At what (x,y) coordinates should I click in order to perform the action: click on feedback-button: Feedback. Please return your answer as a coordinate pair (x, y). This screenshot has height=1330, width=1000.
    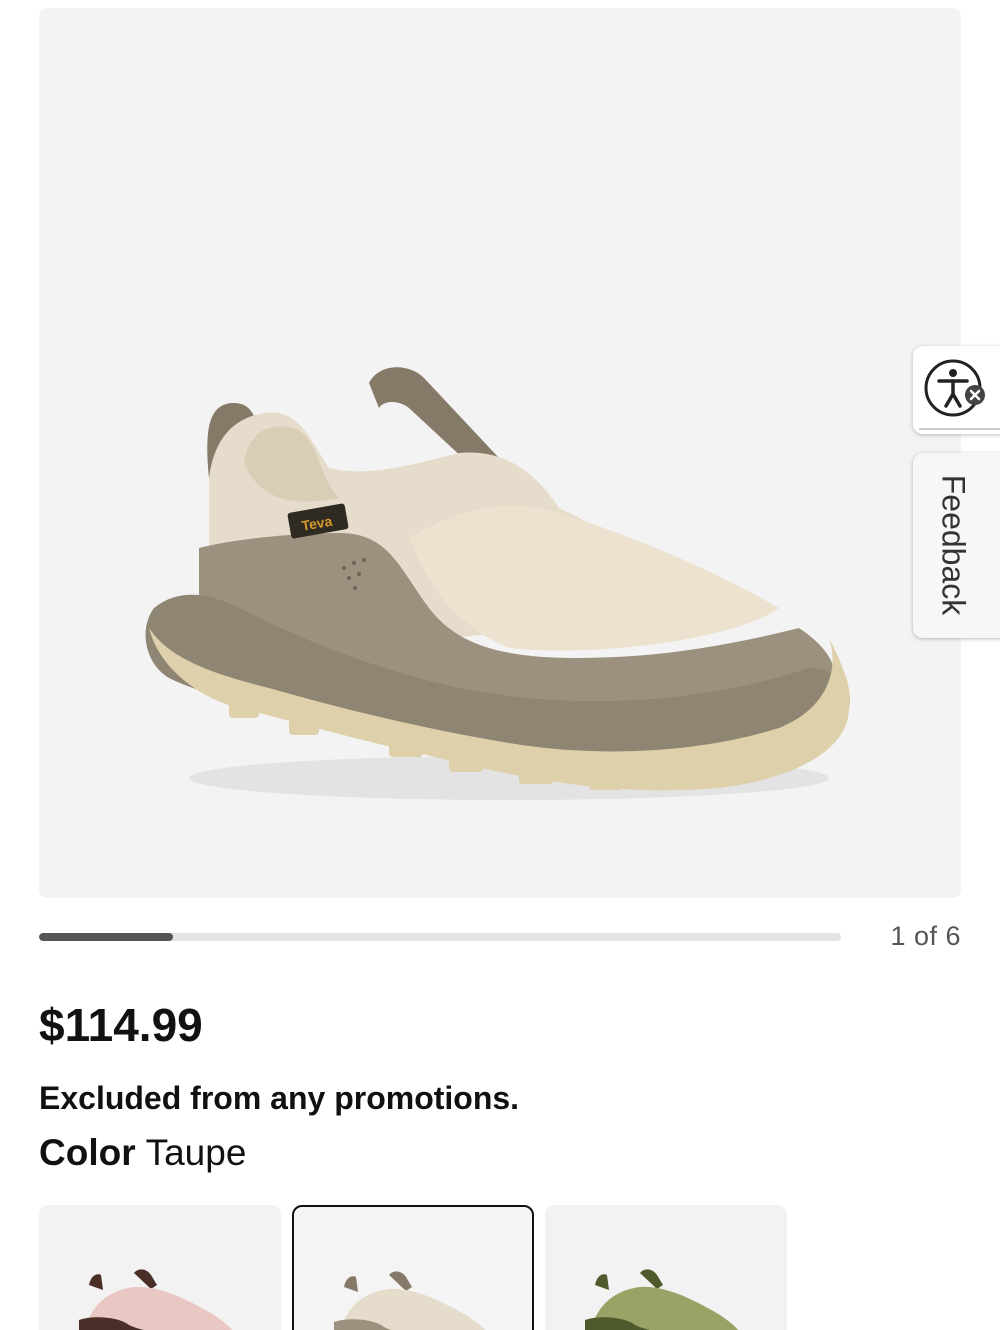
    Looking at the image, I should click on (956, 545).